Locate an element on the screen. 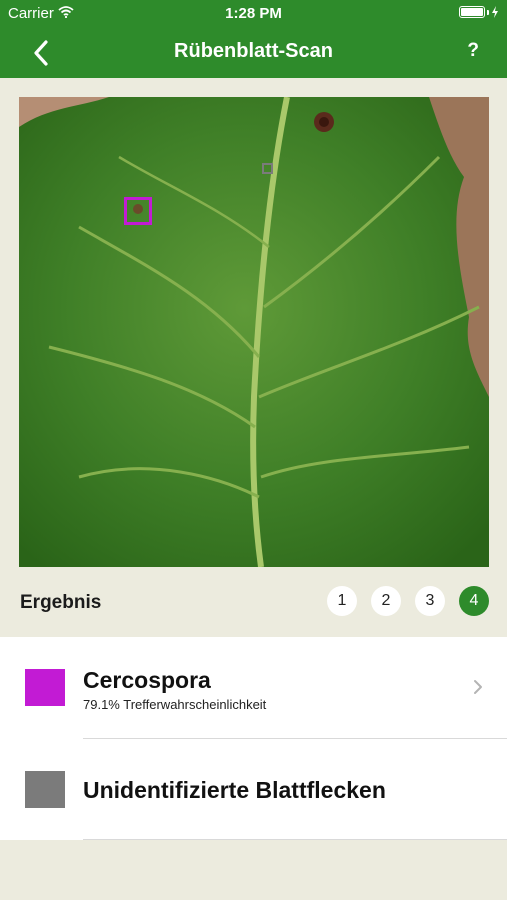 The image size is (507, 900). detection-row-unidentified: Unidentifizierte Blattflecken is located at coordinates (253, 789).